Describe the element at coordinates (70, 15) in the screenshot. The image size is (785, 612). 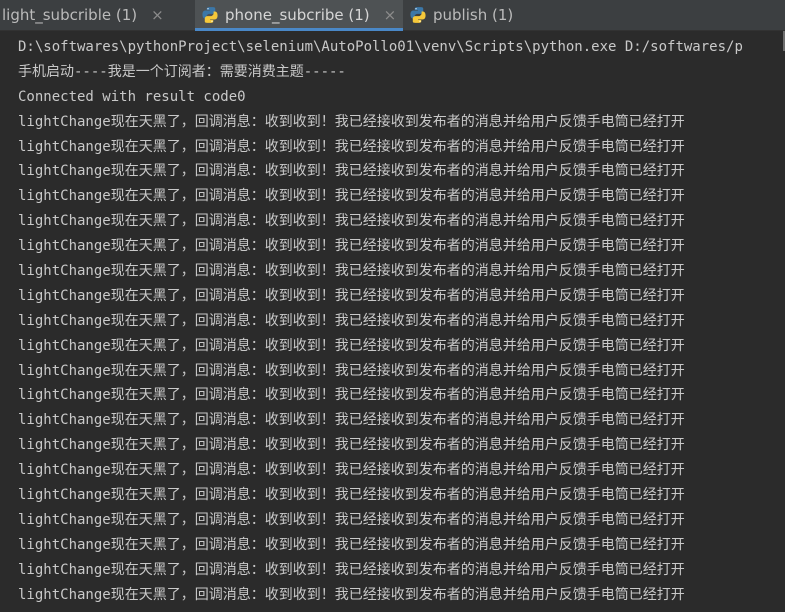
I see `tab-label: light_subcrible (1)` at that location.